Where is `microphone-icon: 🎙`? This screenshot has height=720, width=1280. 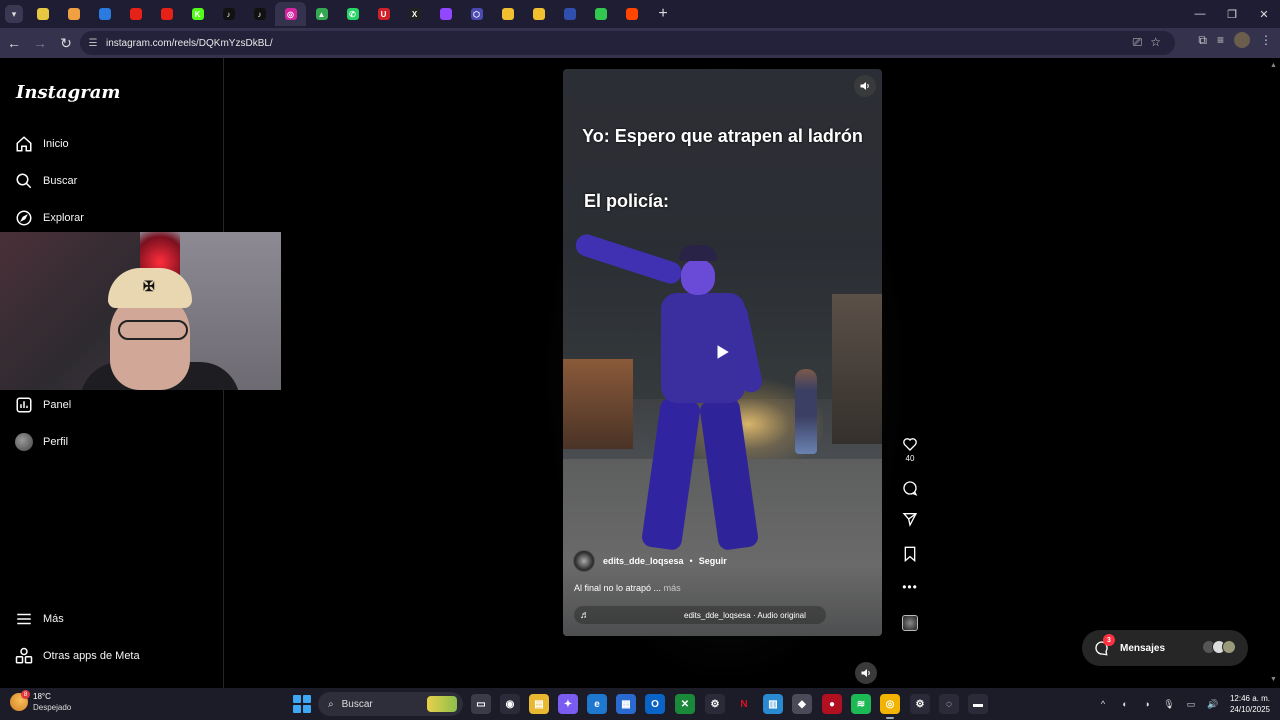 microphone-icon: 🎙 is located at coordinates (1169, 704).